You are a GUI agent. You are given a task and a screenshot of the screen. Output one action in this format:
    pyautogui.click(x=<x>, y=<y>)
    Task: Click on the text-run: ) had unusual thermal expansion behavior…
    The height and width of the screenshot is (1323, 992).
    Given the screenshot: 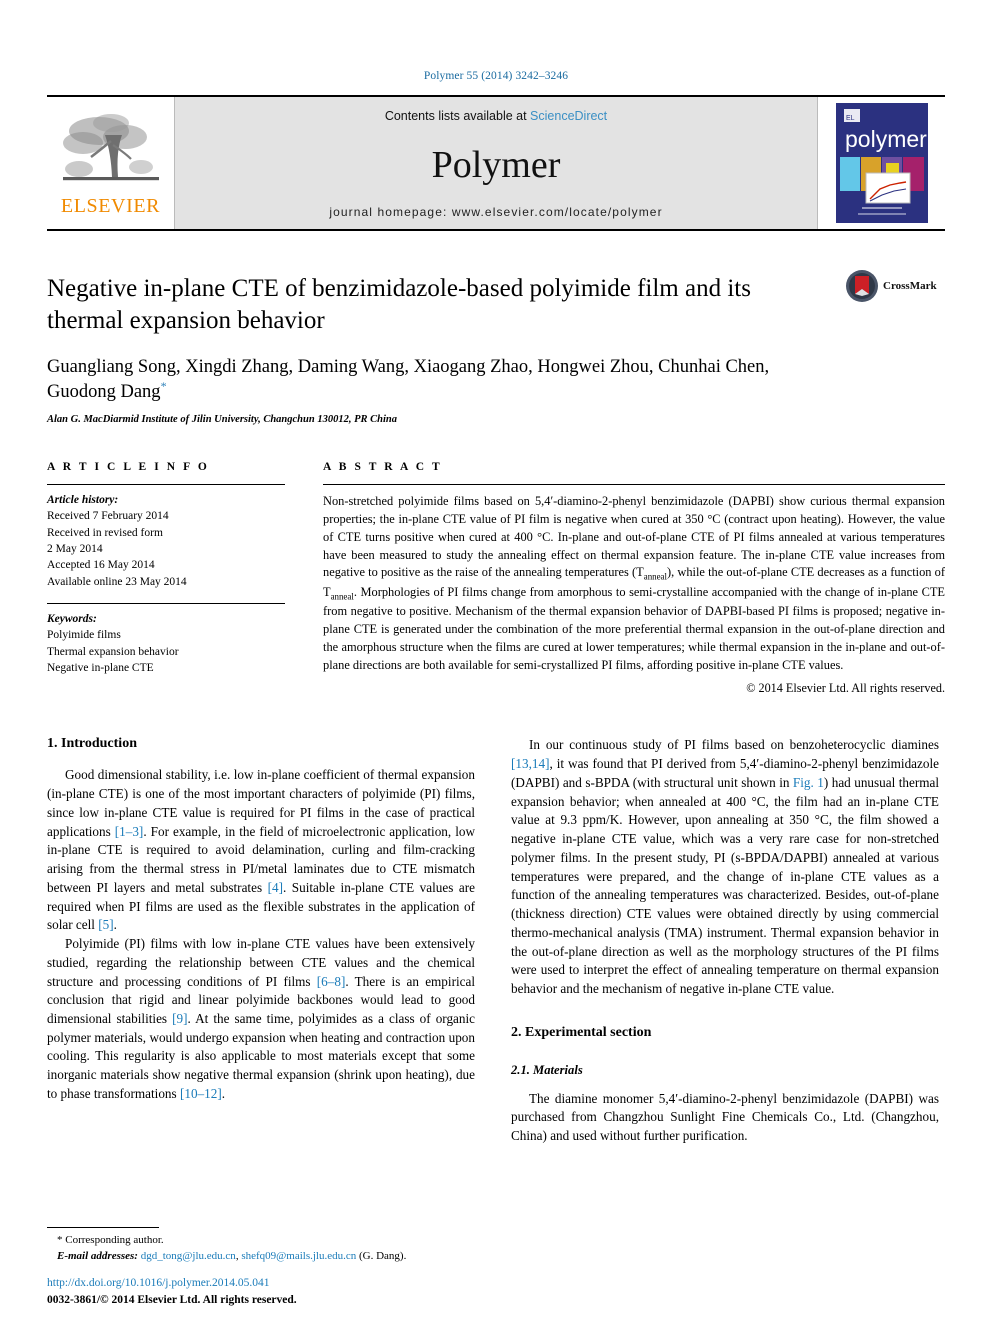 What is the action you would take?
    pyautogui.click(x=725, y=885)
    